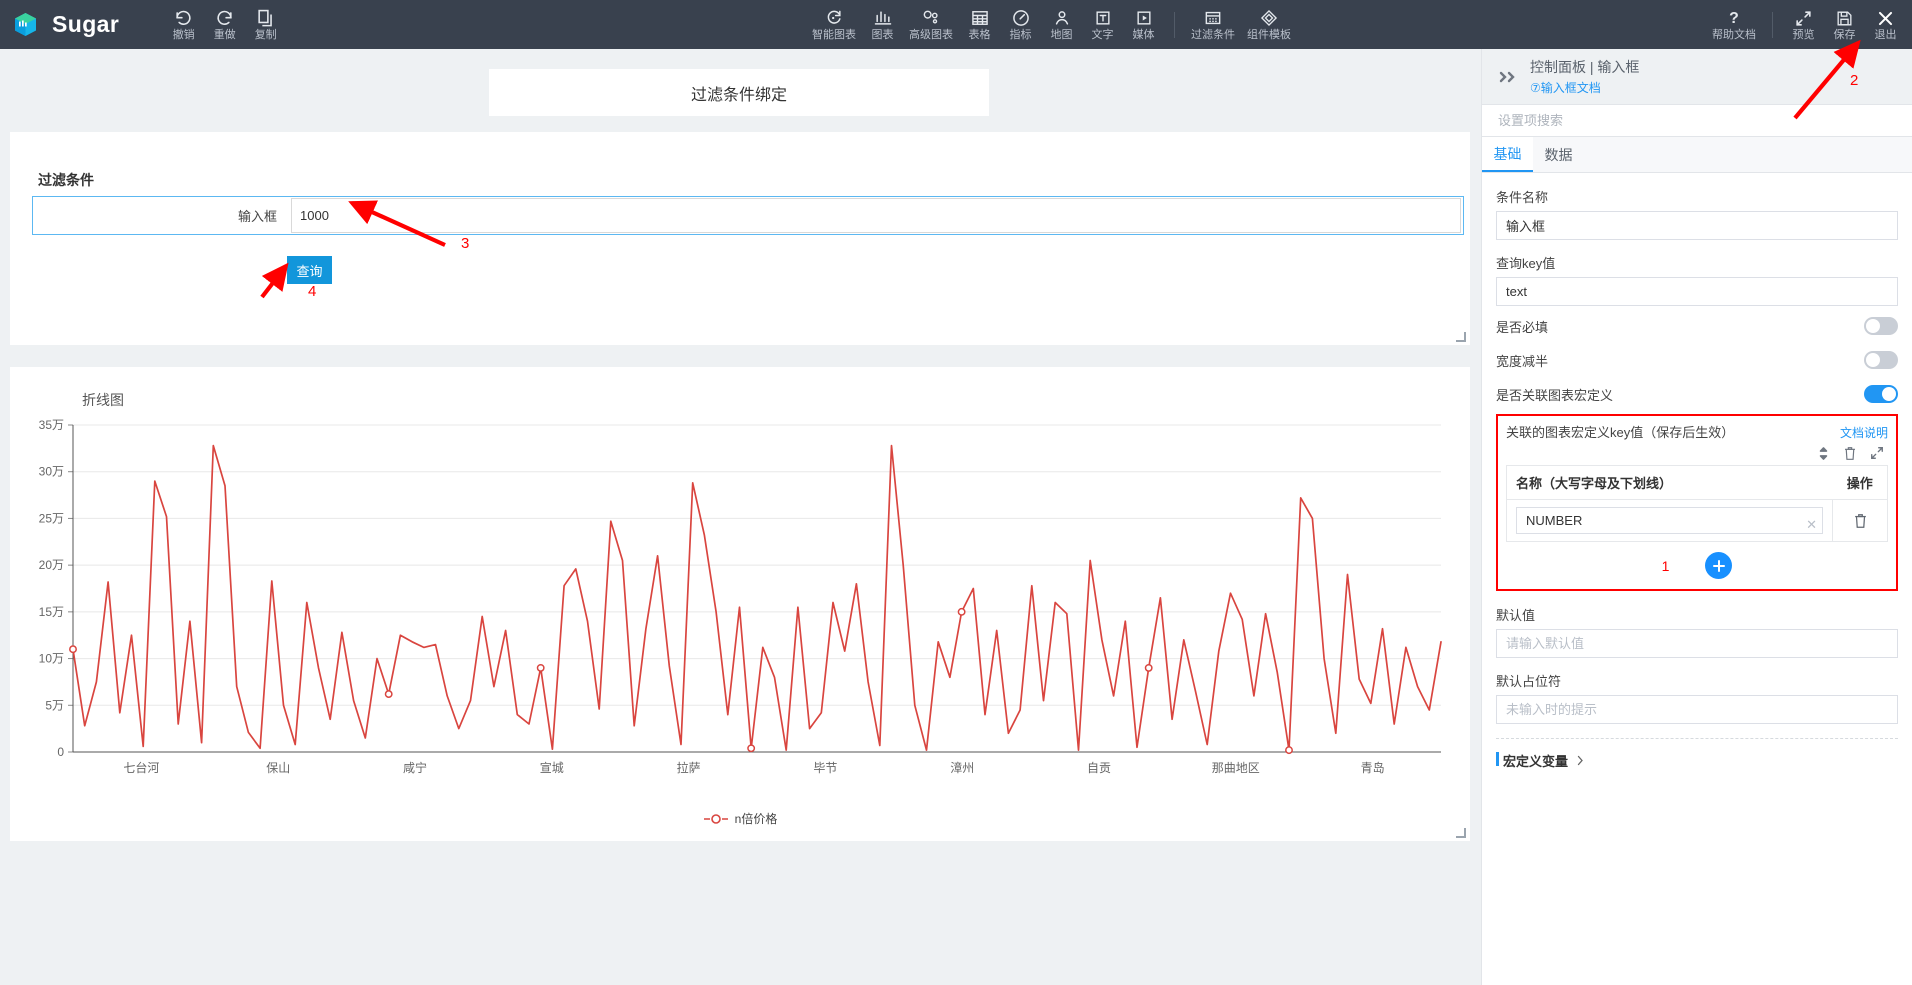 This screenshot has height=985, width=1912. I want to click on filter-field-row: 输入框, so click(748, 215).